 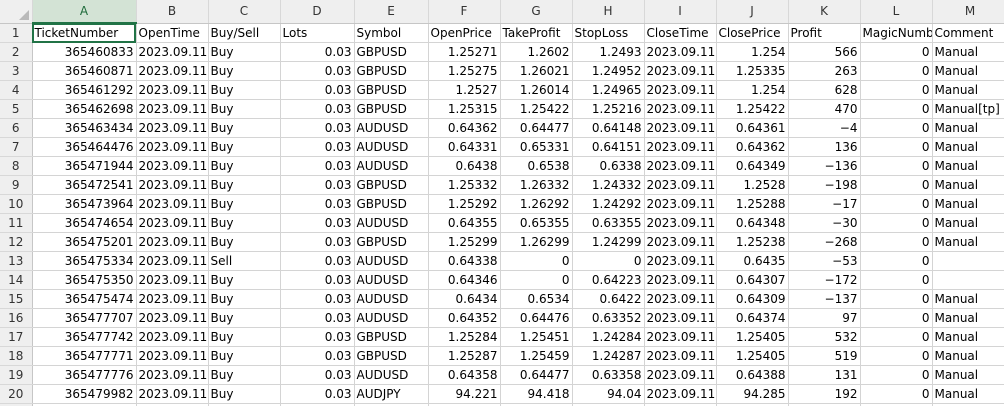 I want to click on cell-k: 97, so click(x=824, y=318).